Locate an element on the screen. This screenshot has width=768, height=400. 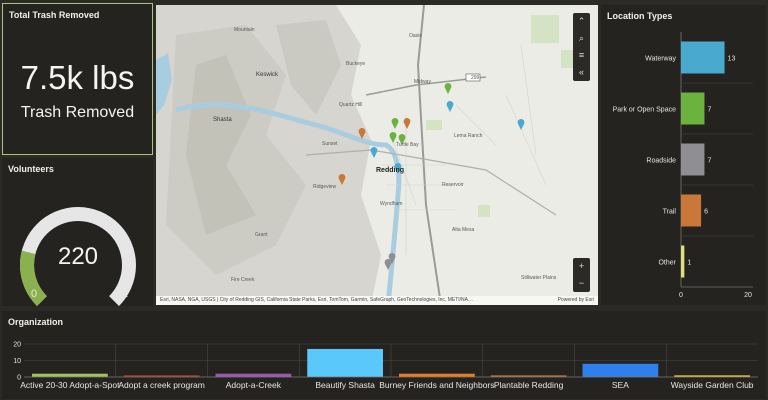
map-label-stillwater: Stillwater Plains is located at coordinates (539, 278).